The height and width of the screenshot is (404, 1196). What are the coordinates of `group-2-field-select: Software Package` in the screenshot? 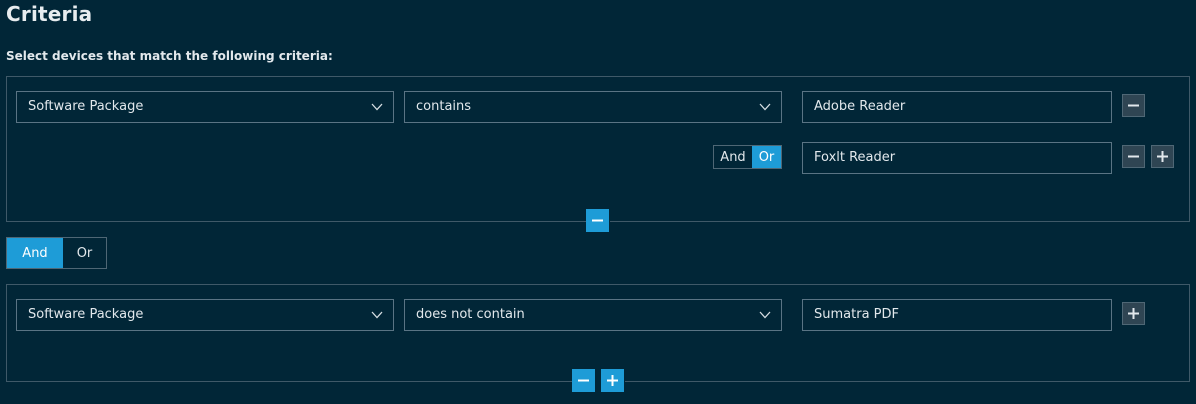 It's located at (205, 315).